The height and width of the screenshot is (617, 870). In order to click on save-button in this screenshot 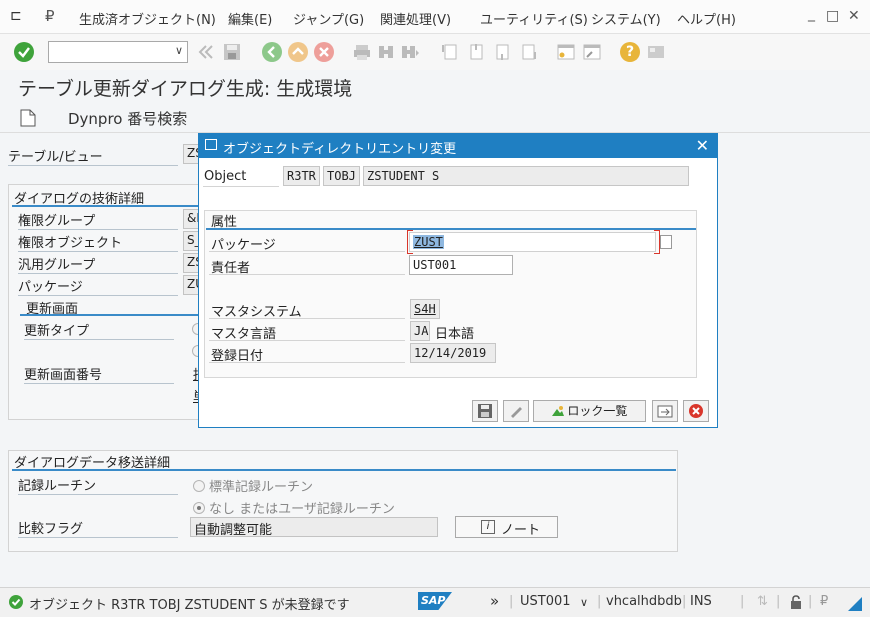, I will do `click(485, 411)`.